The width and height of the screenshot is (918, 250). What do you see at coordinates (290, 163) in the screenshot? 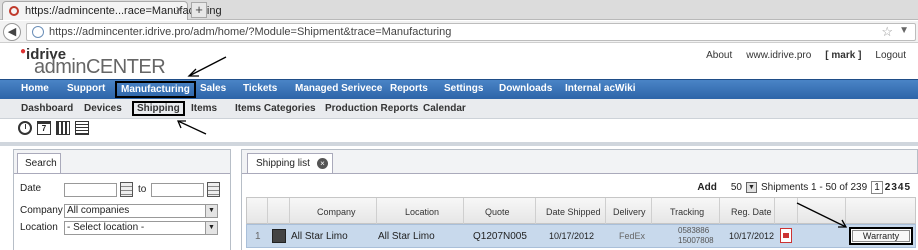
I see `tab-shipping-list: Shipping list ×` at bounding box center [290, 163].